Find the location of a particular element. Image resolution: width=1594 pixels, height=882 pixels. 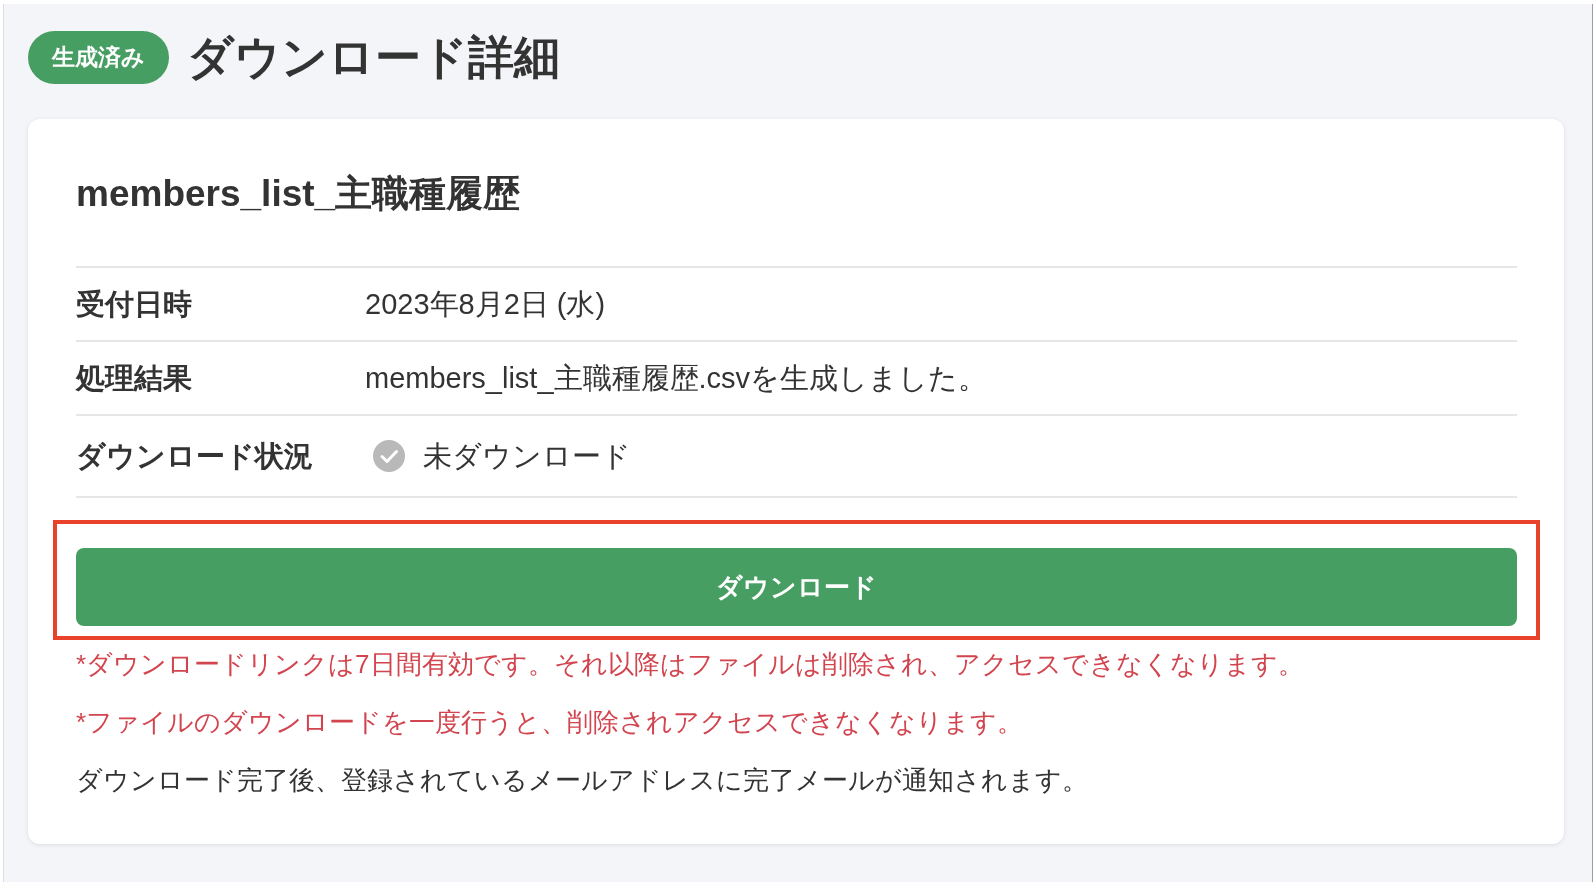

download-button: ダウンロード is located at coordinates (796, 587).